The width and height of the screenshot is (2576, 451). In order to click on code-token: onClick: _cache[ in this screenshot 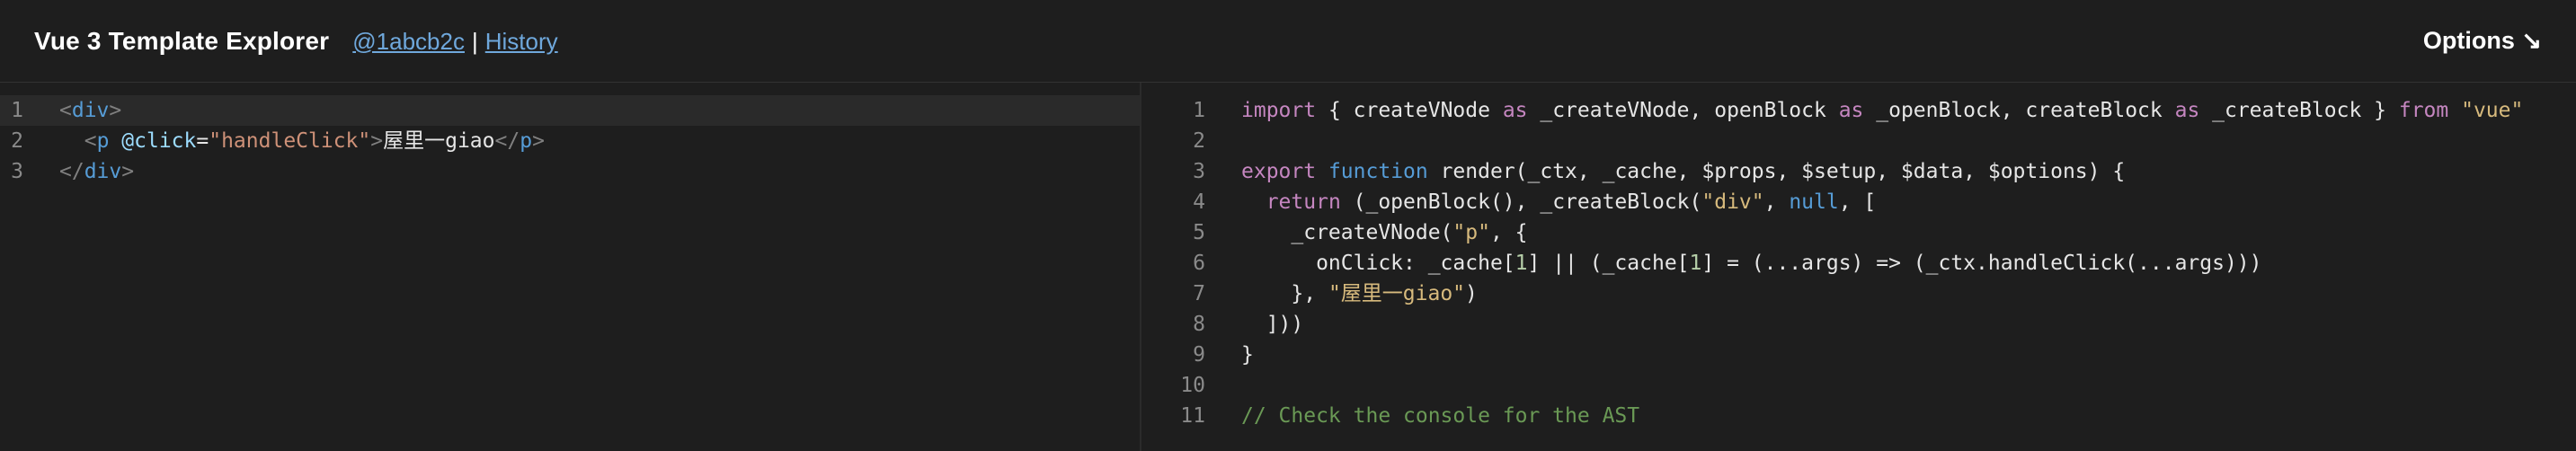, I will do `click(1378, 263)`.